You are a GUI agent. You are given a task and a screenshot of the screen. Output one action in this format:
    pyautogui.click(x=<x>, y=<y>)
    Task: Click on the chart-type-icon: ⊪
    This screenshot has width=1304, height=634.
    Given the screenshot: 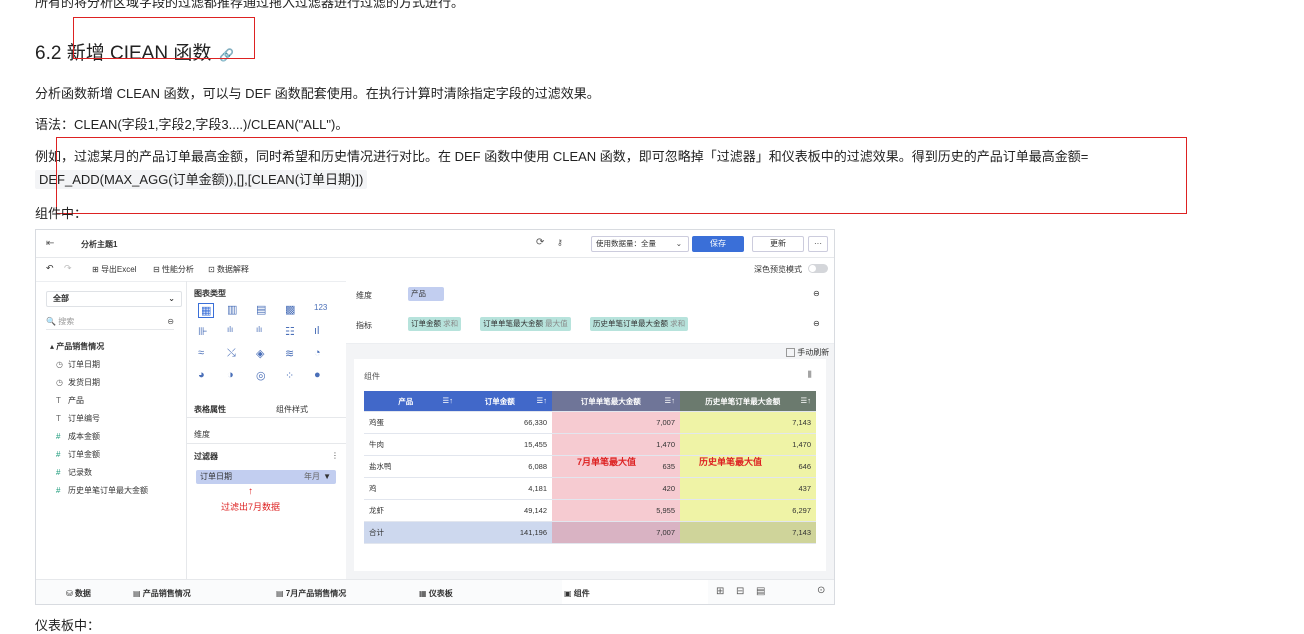 What is the action you would take?
    pyautogui.click(x=203, y=331)
    